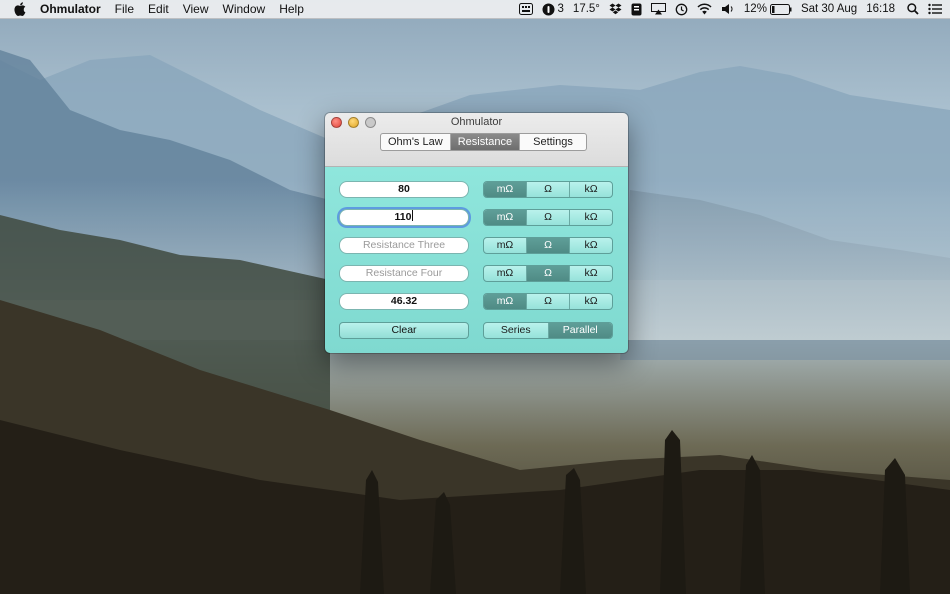 The width and height of the screenshot is (950, 594). I want to click on resistance-two-unit-selector: mΩ Ω kΩ, so click(548, 217).